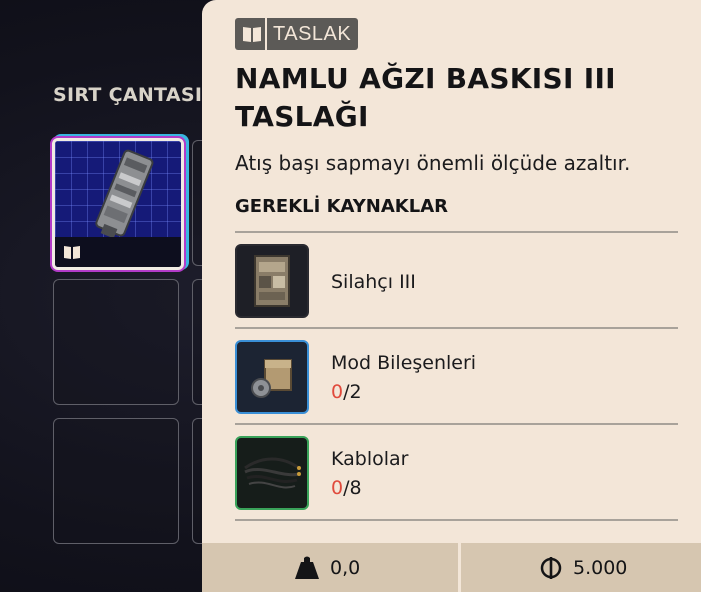 The width and height of the screenshot is (701, 592). What do you see at coordinates (342, 206) in the screenshot?
I see `requirements-title: GEREKLİ KAYNAKLAR` at bounding box center [342, 206].